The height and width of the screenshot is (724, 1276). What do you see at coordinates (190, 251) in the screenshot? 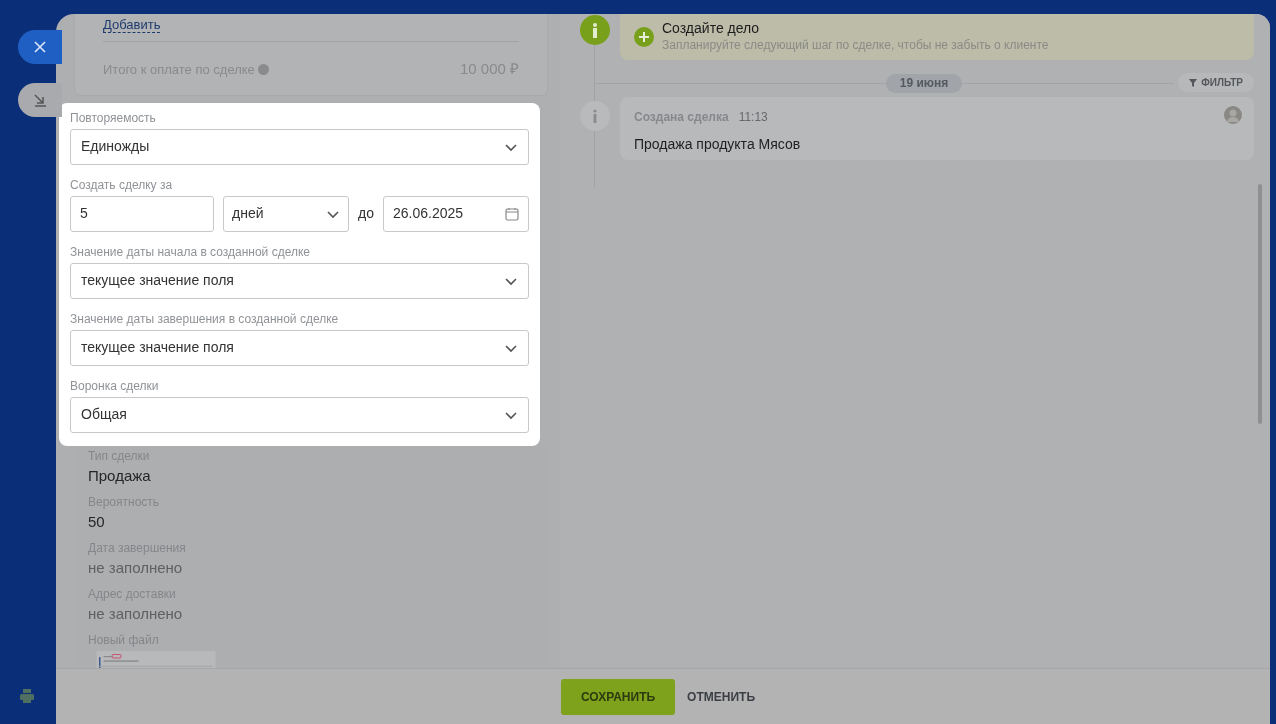
I see `field-label: Значение даты начала в созданной сделке` at bounding box center [190, 251].